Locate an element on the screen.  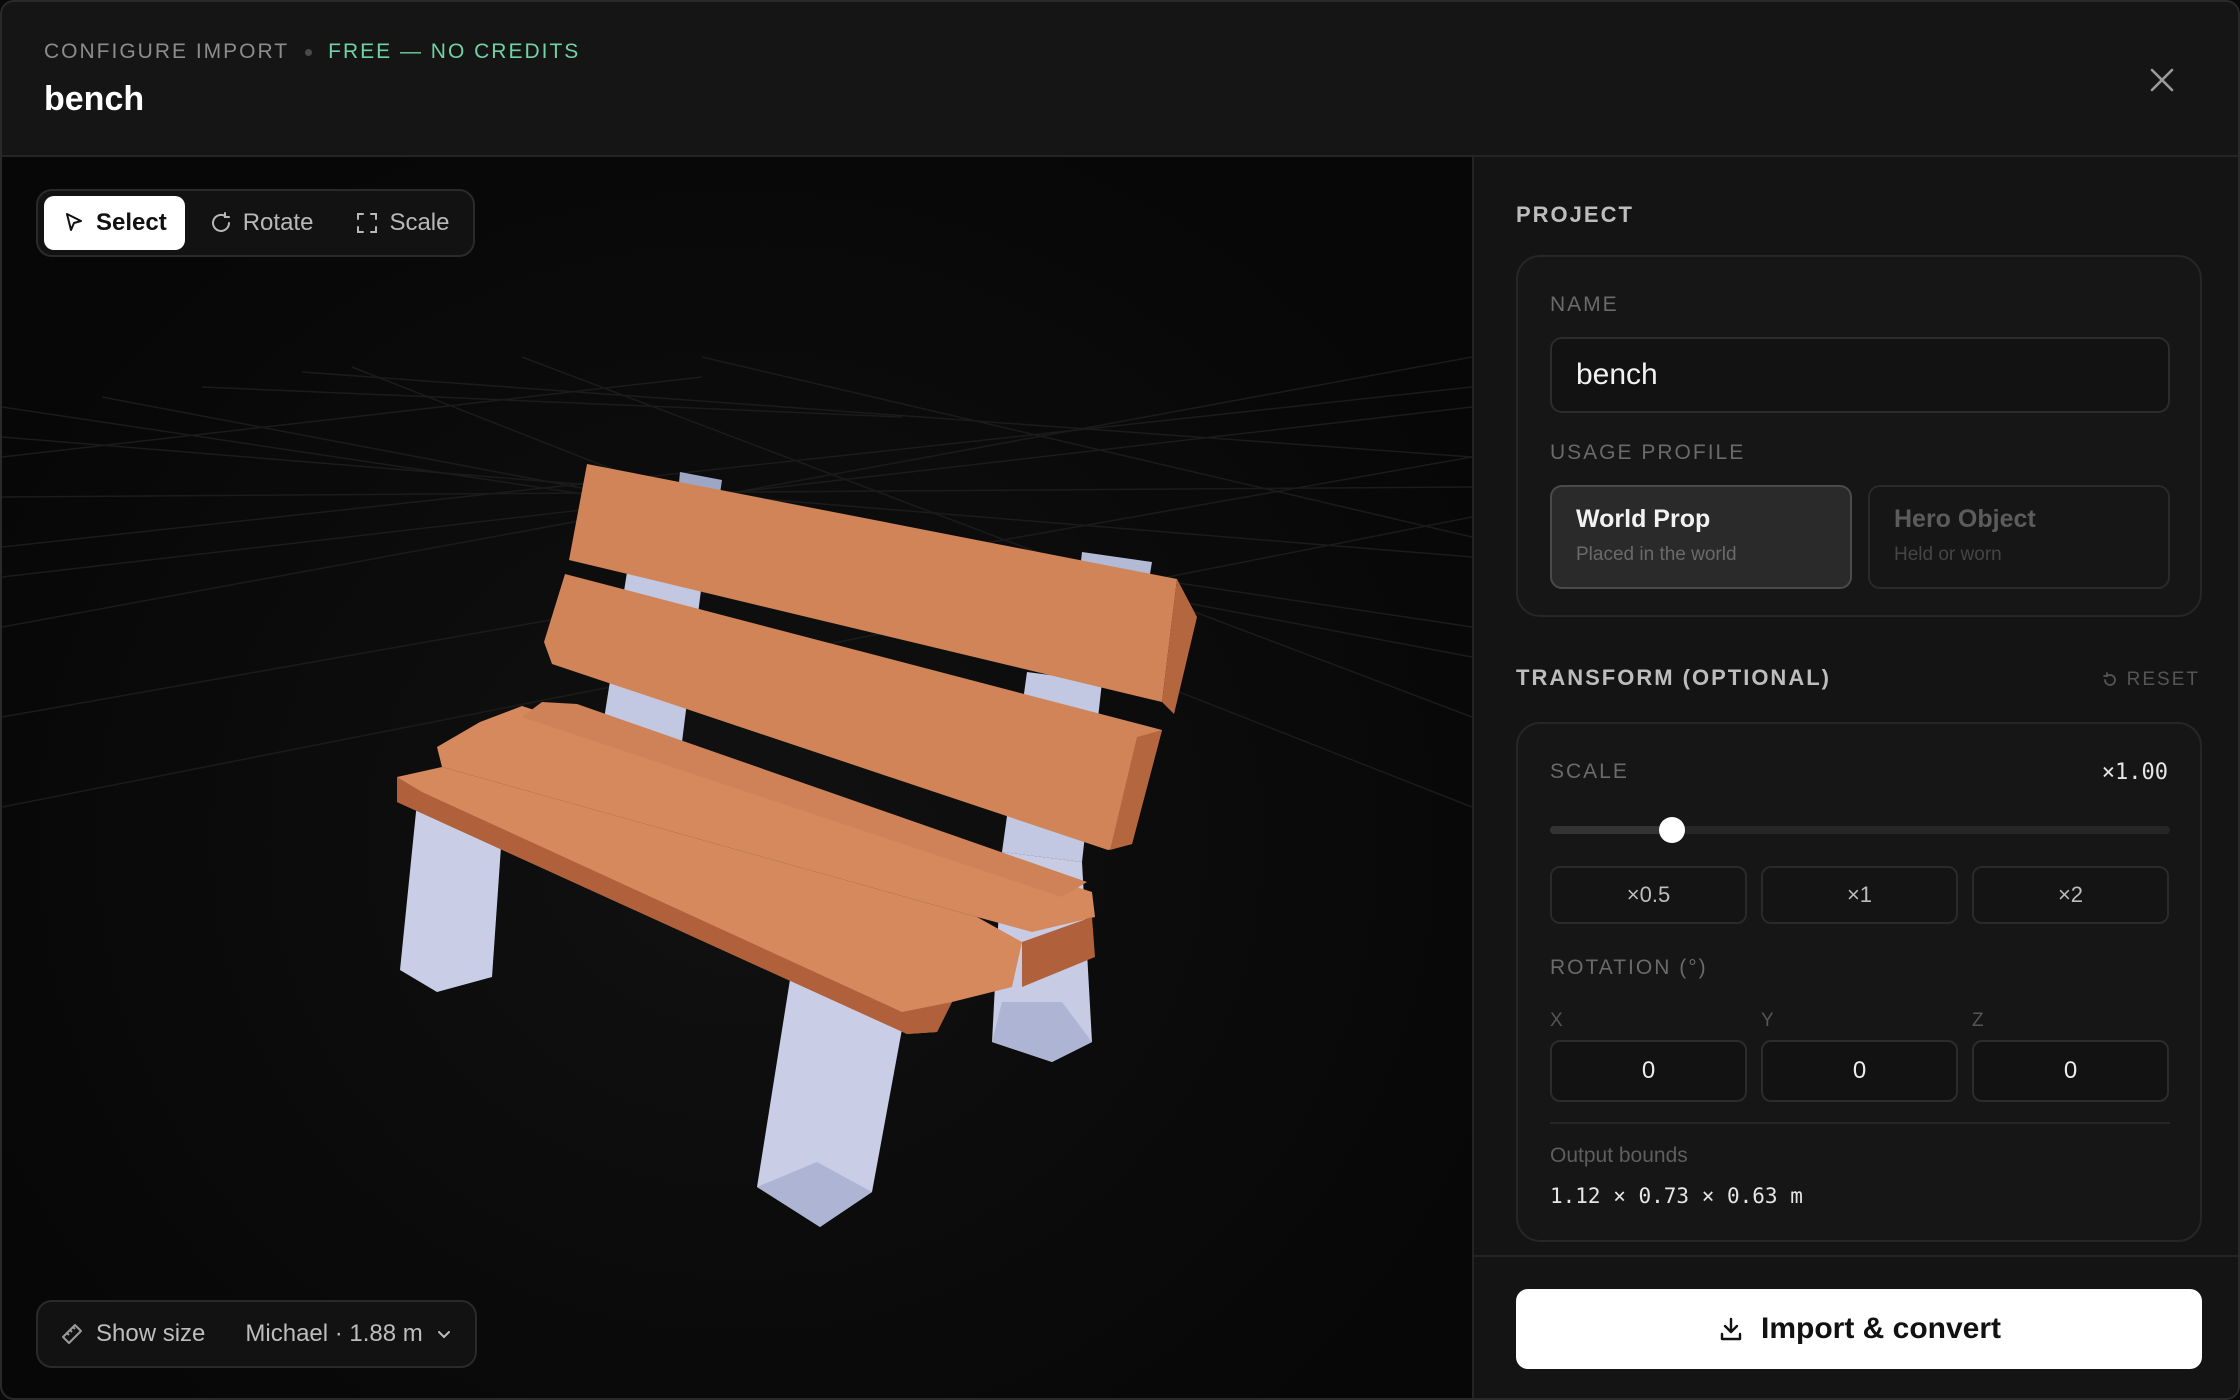
page-title: bench is located at coordinates (94, 99).